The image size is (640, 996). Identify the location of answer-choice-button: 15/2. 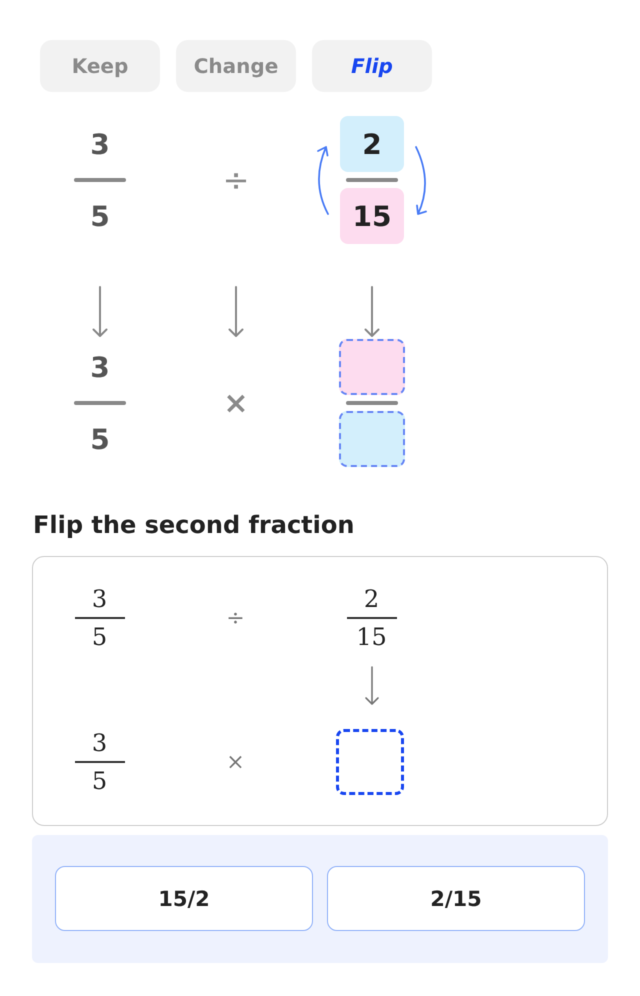
(184, 898).